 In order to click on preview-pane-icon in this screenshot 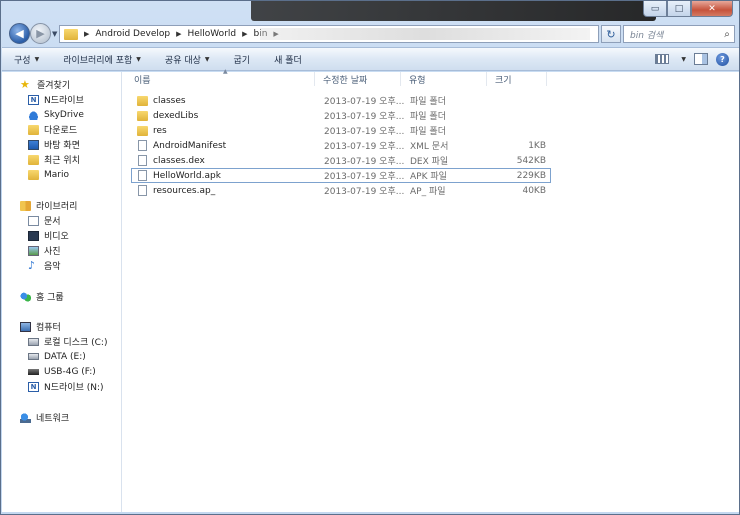, I will do `click(701, 59)`.